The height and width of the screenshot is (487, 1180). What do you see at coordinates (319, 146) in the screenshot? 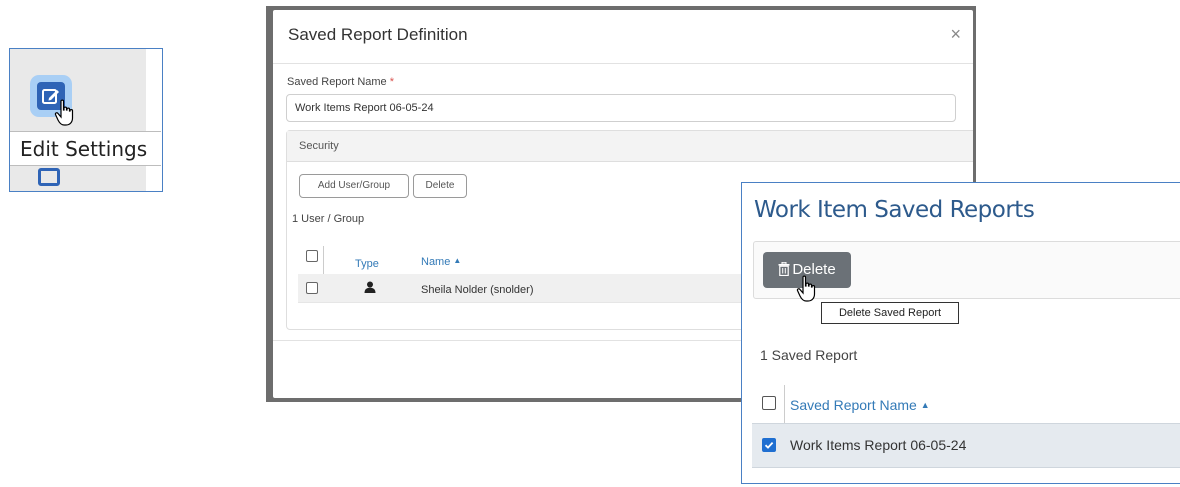
I see `security-heading: Security` at bounding box center [319, 146].